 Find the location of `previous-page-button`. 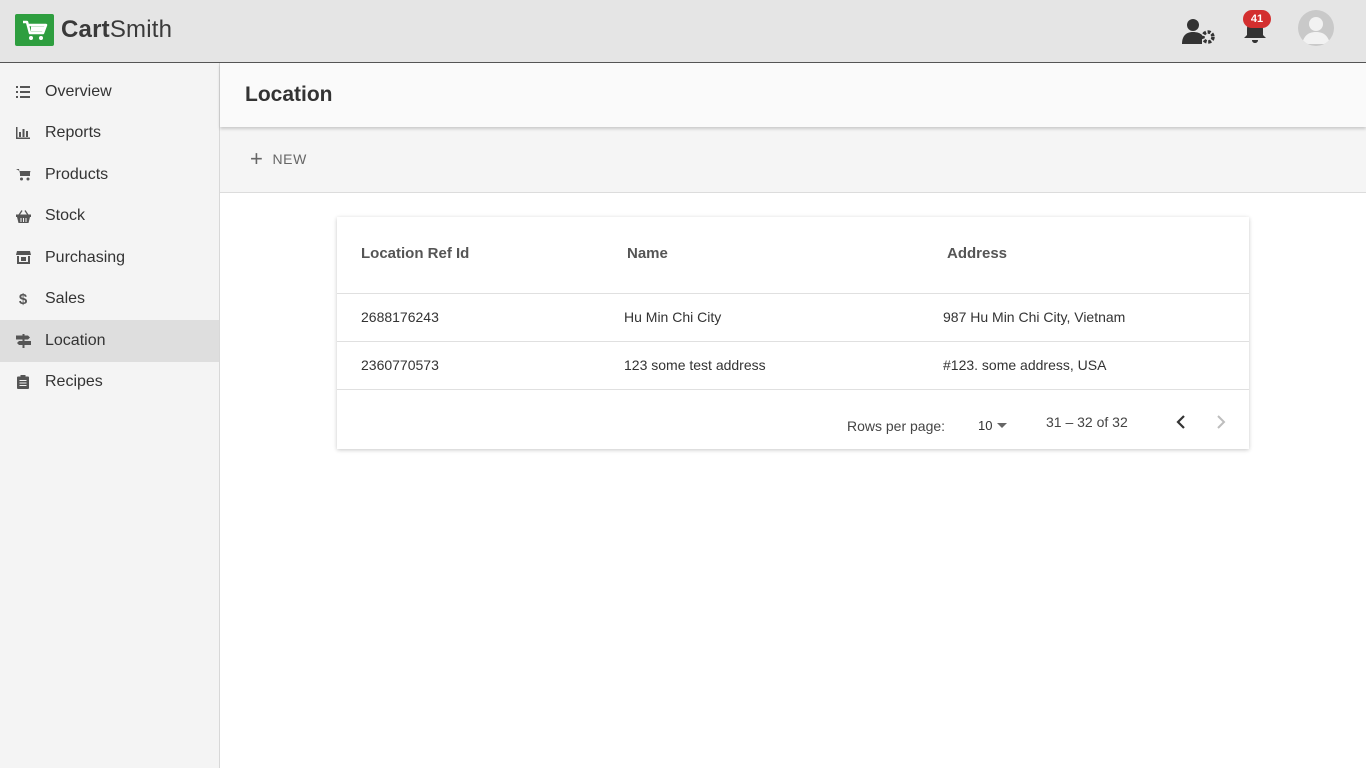

previous-page-button is located at coordinates (1181, 422).